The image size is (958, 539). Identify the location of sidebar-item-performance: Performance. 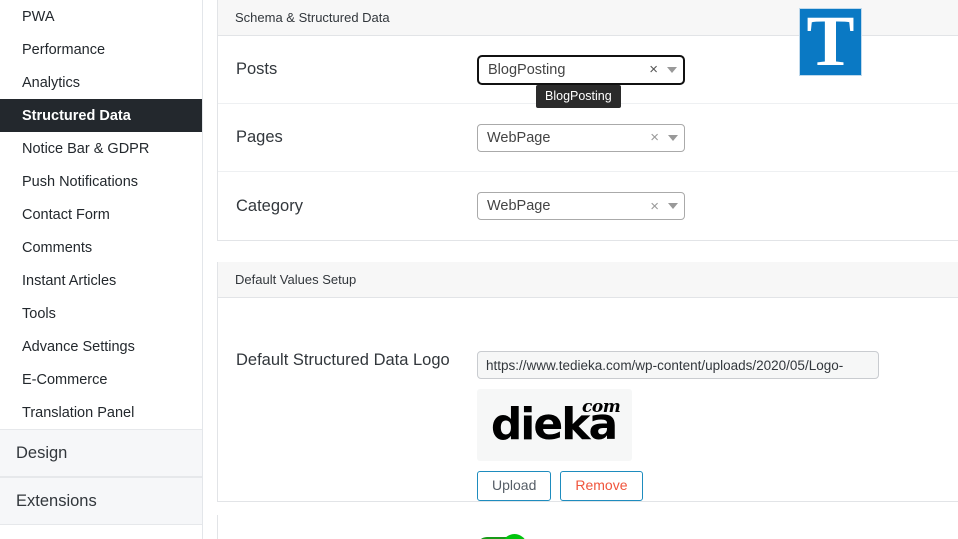
(101, 49).